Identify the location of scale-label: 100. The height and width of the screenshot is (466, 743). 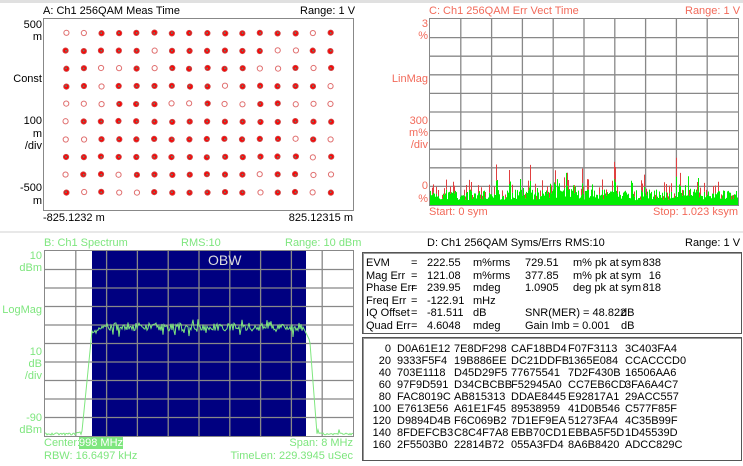
(32, 121).